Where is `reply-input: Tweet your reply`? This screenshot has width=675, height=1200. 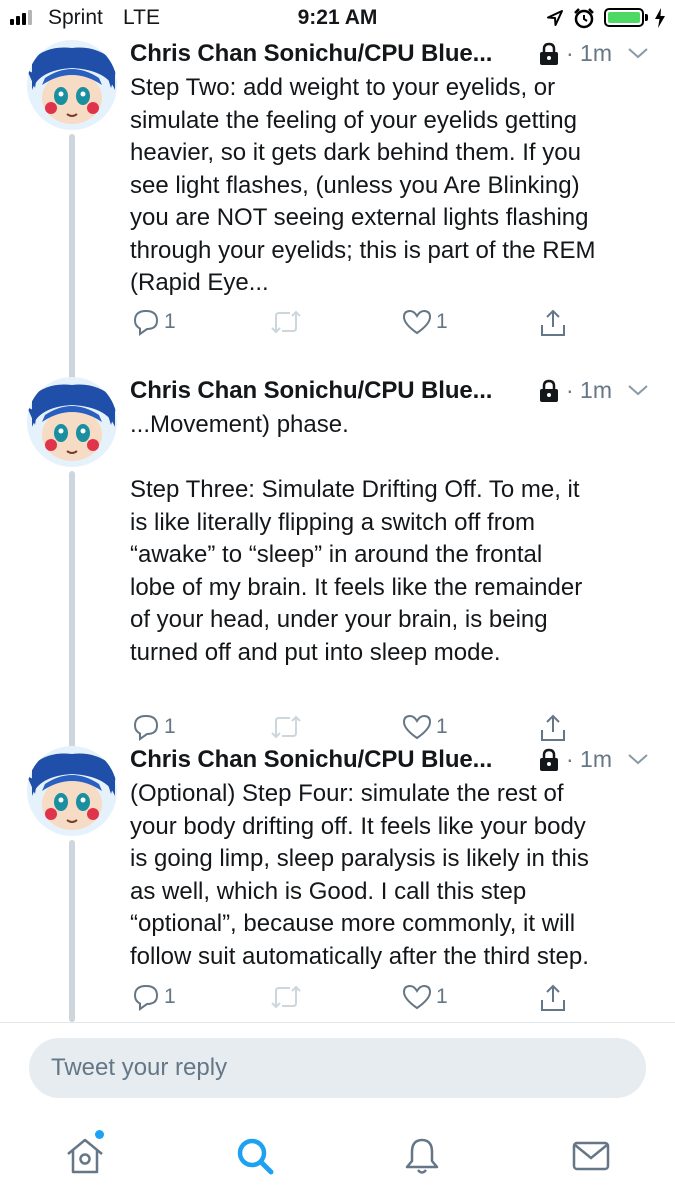 reply-input: Tweet your reply is located at coordinates (337, 1068).